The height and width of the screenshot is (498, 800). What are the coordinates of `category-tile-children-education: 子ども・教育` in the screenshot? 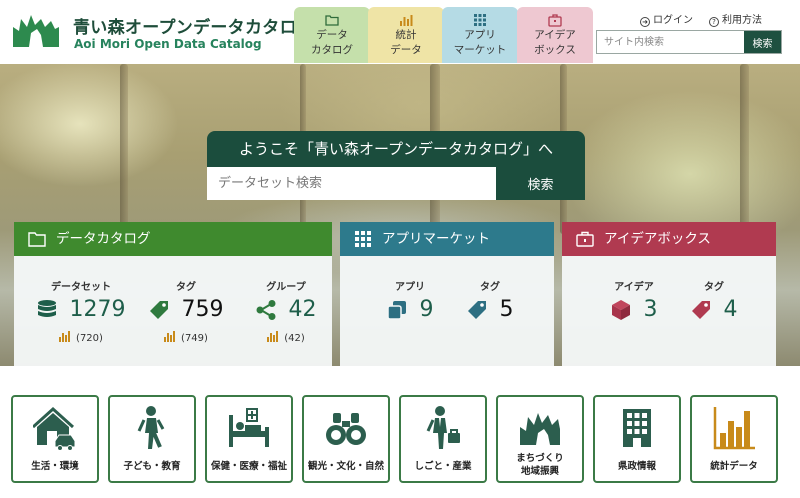 It's located at (152, 439).